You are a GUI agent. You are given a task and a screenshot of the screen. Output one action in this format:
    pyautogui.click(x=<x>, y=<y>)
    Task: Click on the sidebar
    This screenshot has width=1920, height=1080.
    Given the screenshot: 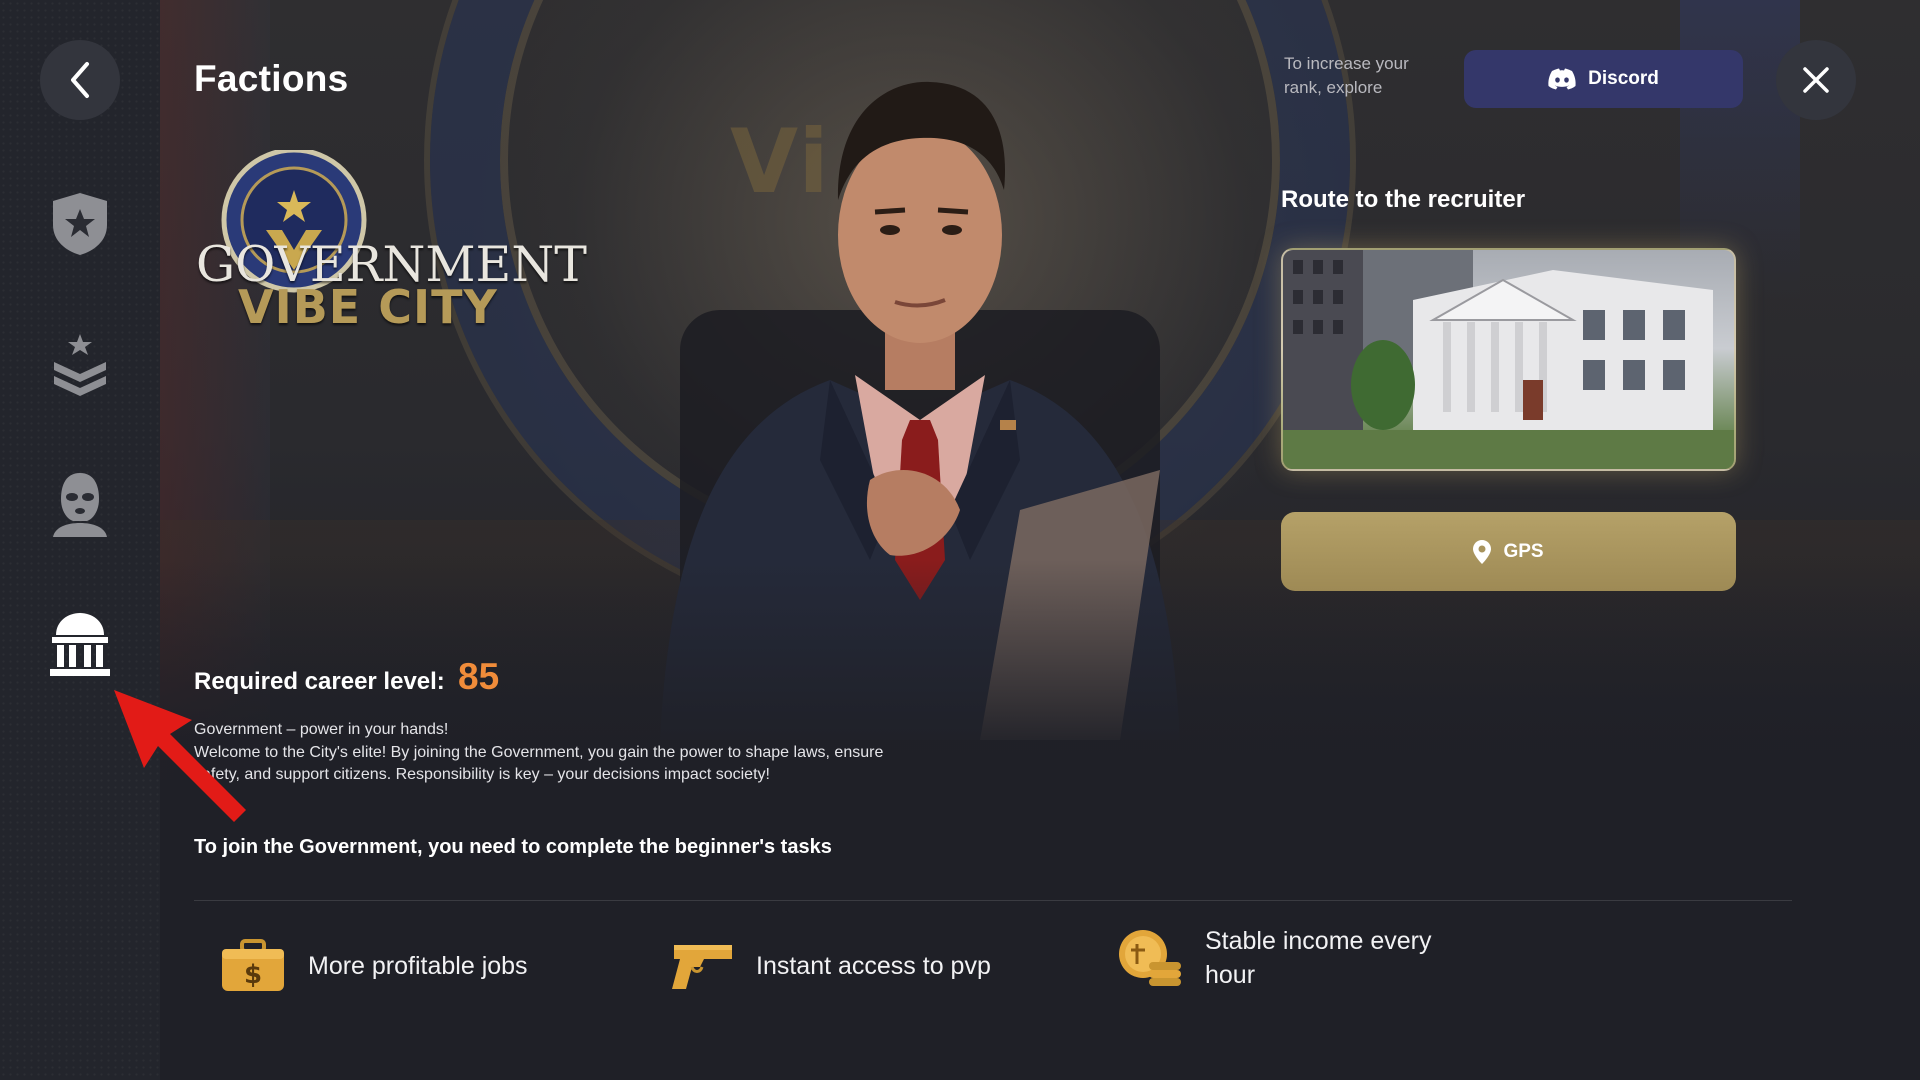 What is the action you would take?
    pyautogui.click(x=80, y=540)
    